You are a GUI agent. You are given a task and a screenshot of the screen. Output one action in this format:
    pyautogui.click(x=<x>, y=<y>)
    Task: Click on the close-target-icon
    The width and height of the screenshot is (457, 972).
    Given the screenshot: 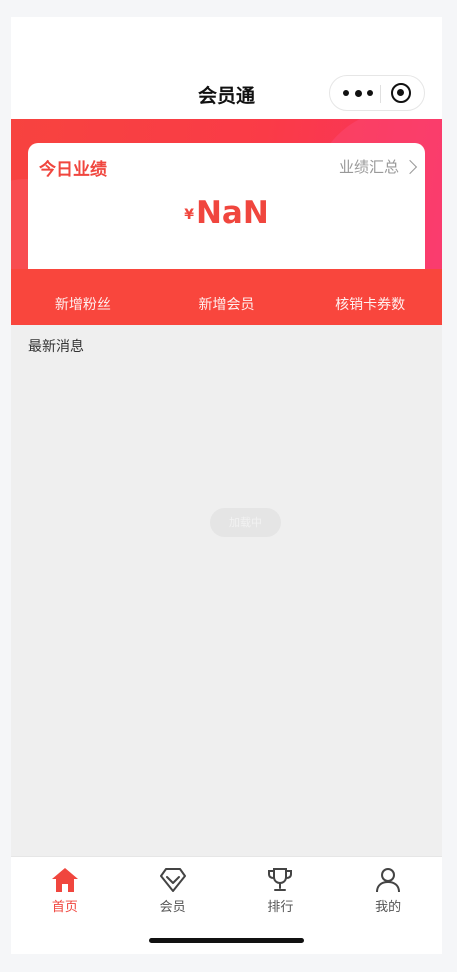 What is the action you would take?
    pyautogui.click(x=401, y=93)
    